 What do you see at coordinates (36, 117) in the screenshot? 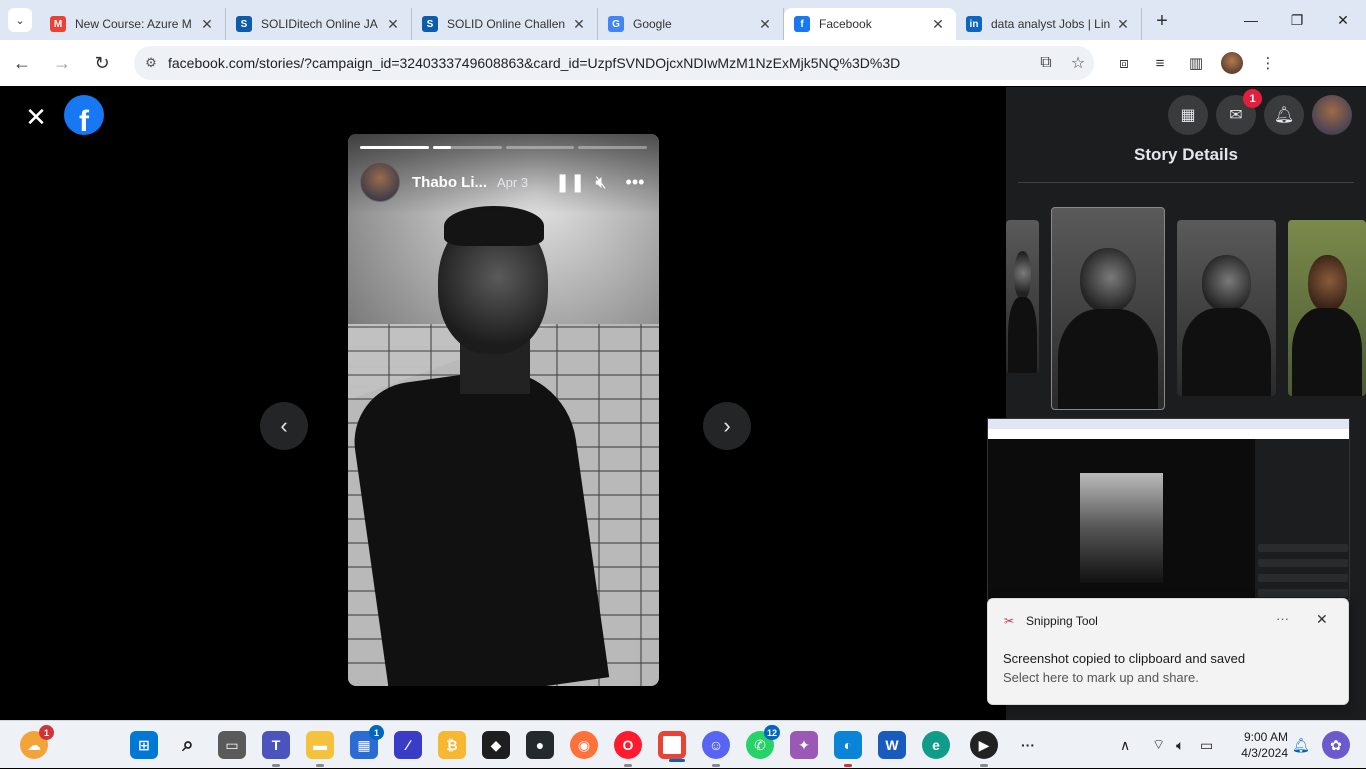
I see `close-icon: ✕` at bounding box center [36, 117].